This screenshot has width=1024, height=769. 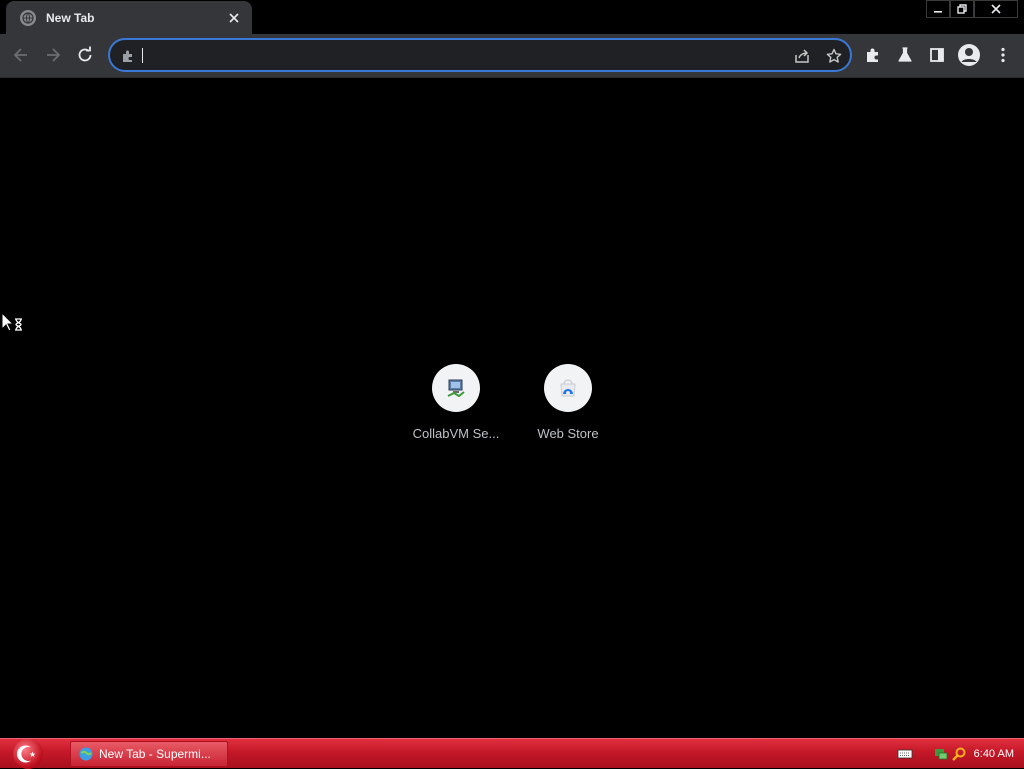 I want to click on tab-title: New Tab, so click(x=70, y=17).